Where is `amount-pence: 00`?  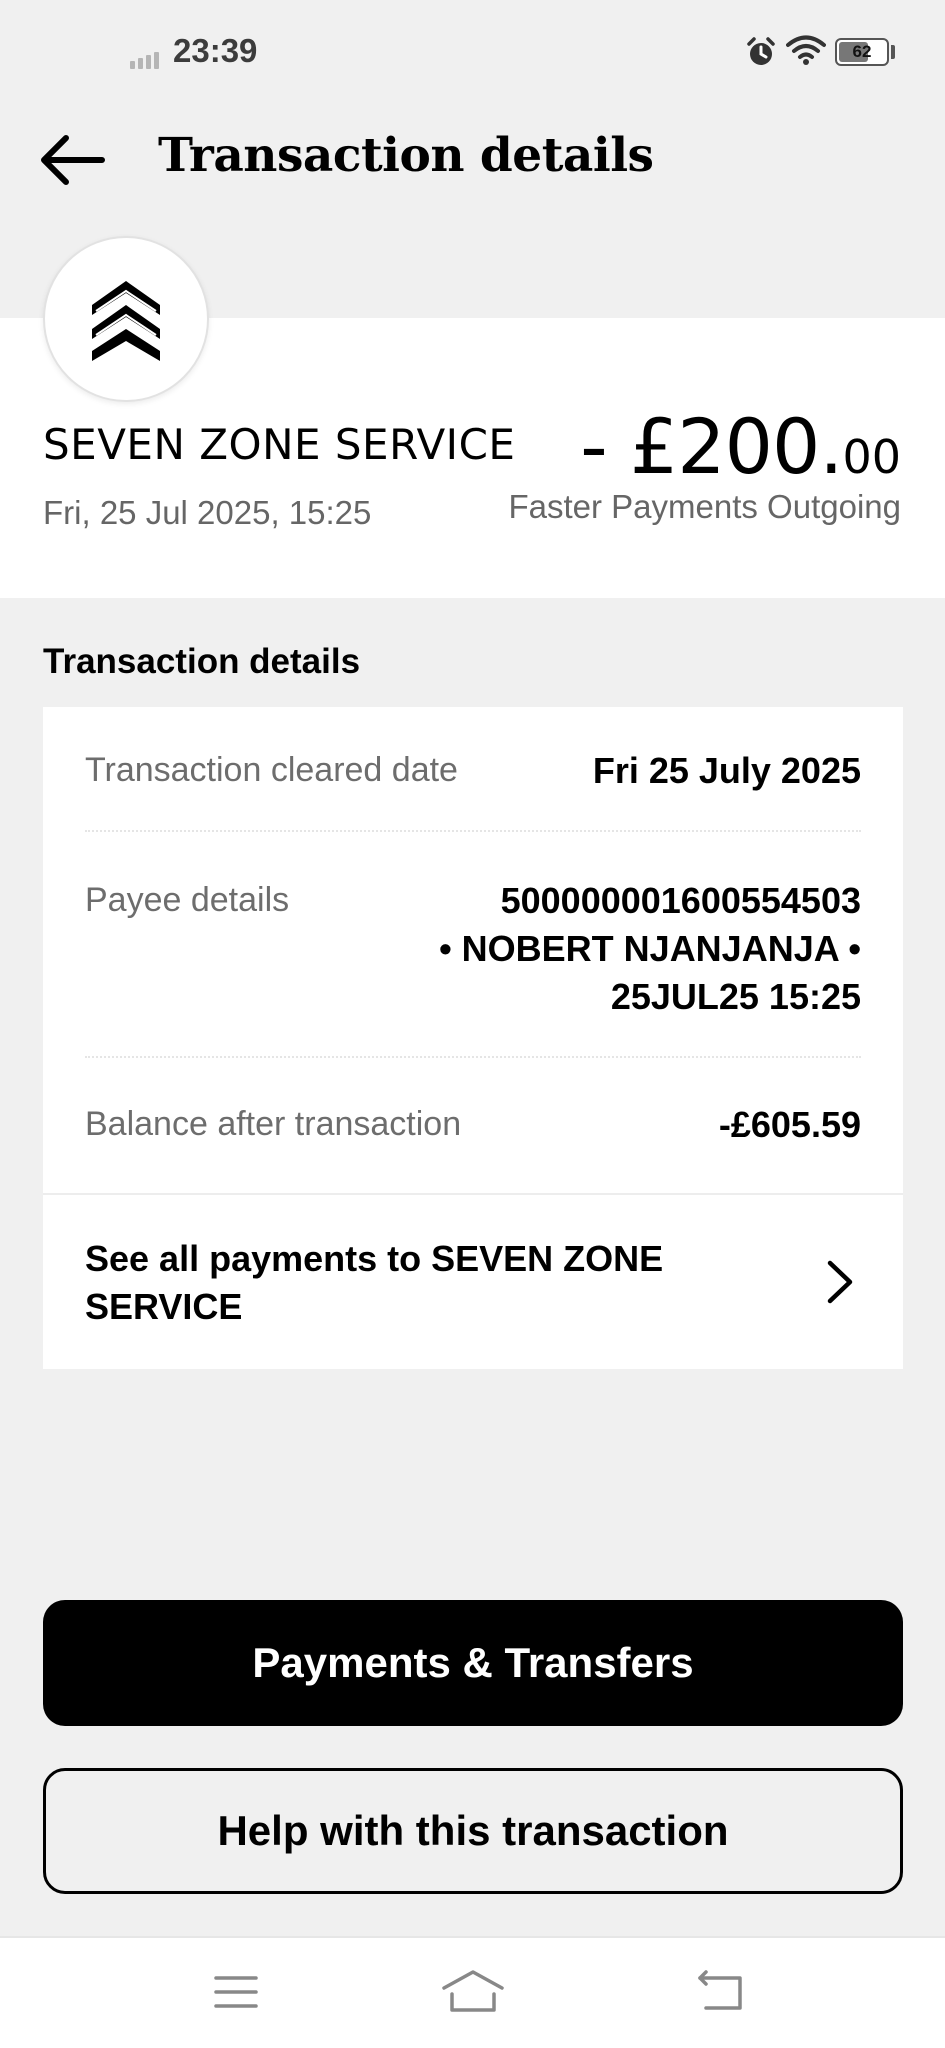 amount-pence: 00 is located at coordinates (871, 457).